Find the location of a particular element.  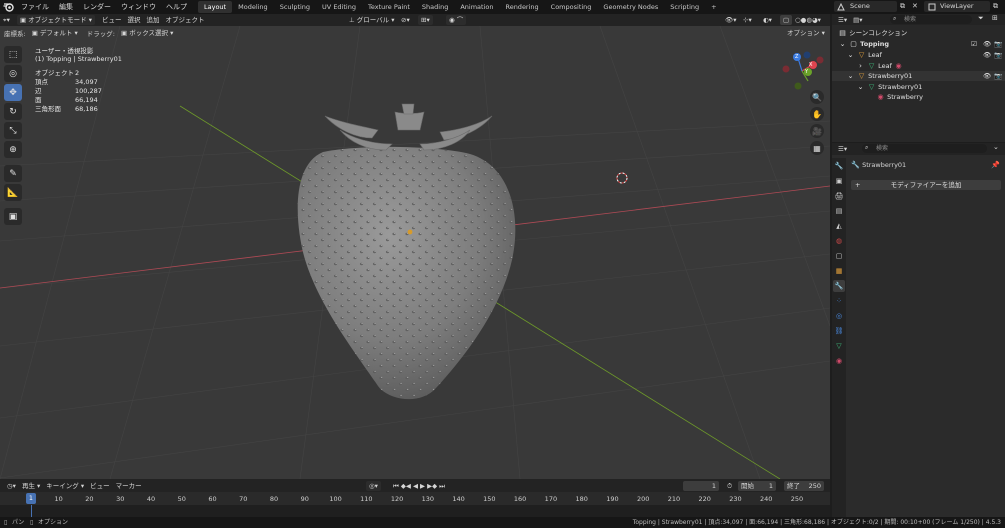

viewport-menu-view: ビュー is located at coordinates (112, 20).